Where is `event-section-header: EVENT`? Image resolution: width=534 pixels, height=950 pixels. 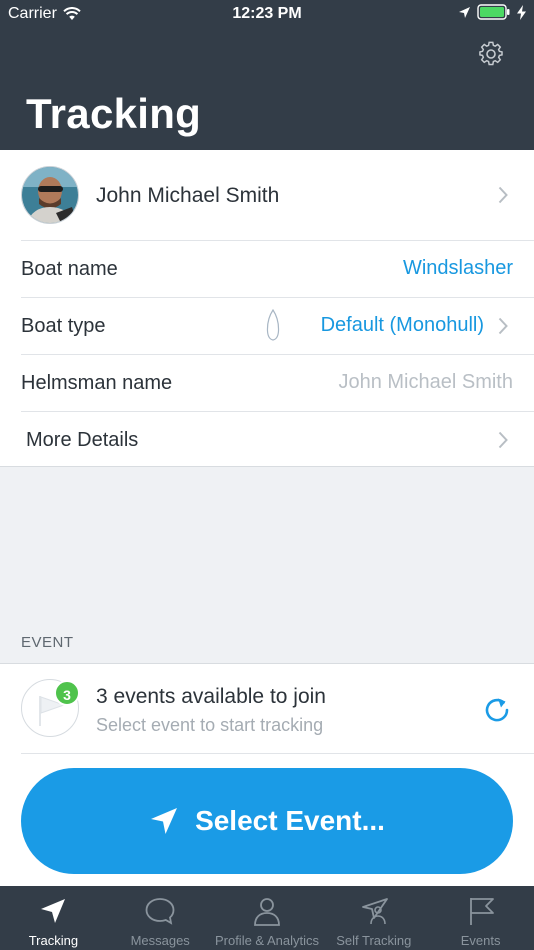 event-section-header: EVENT is located at coordinates (47, 642).